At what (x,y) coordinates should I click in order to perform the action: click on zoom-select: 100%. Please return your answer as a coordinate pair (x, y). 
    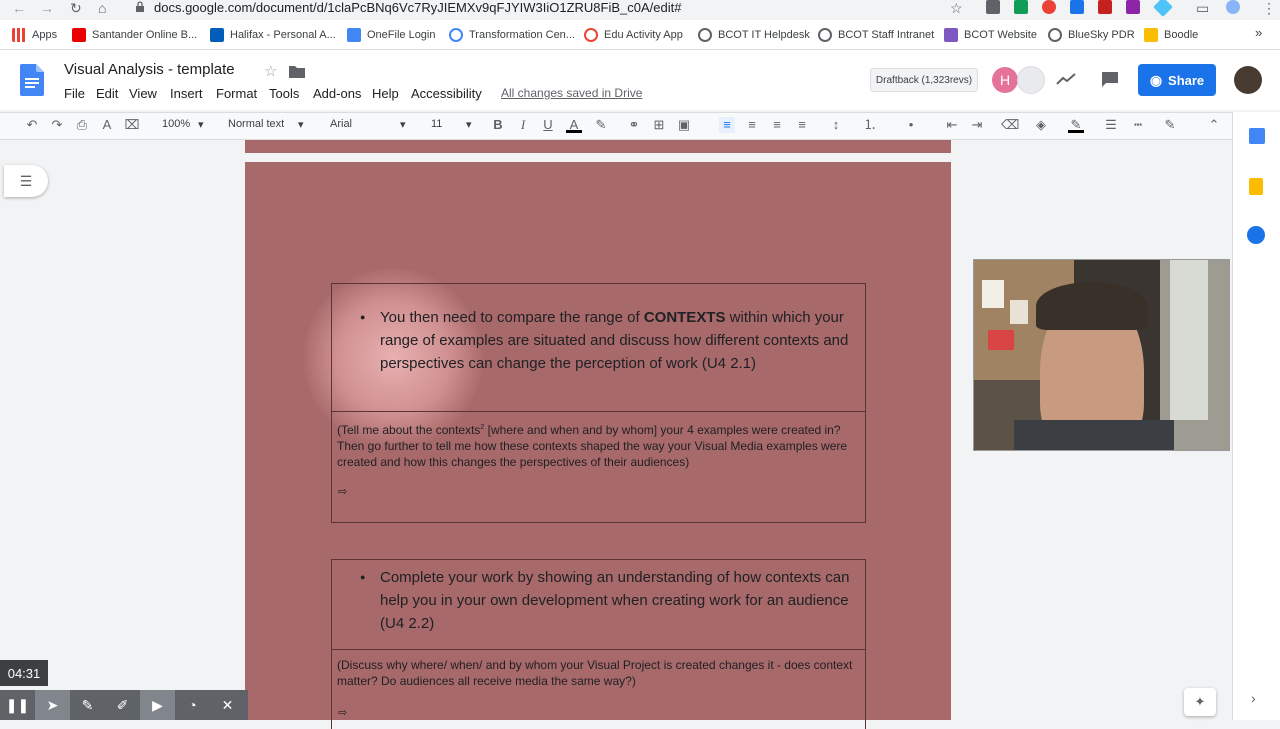
    Looking at the image, I should click on (176, 124).